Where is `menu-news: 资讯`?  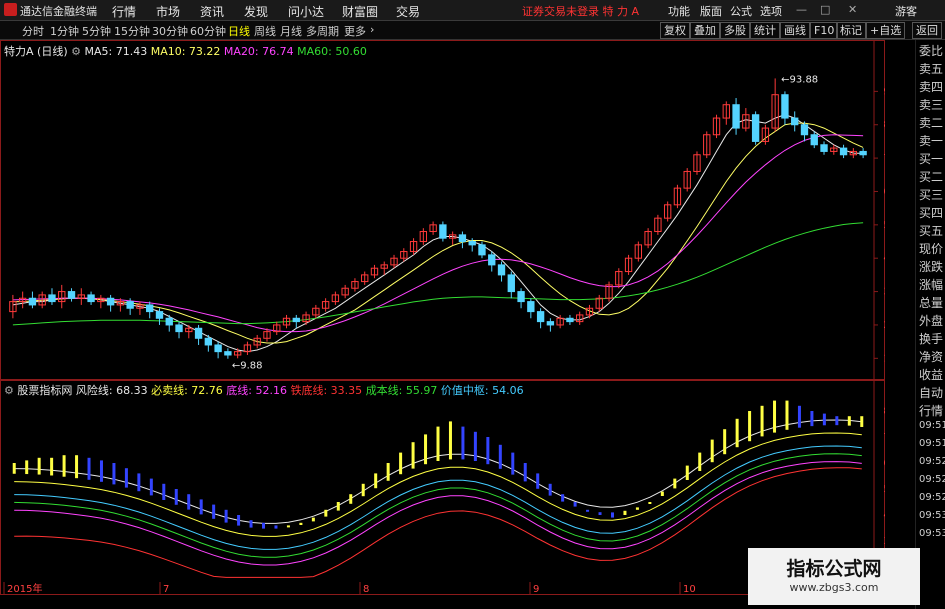 menu-news: 资讯 is located at coordinates (212, 11).